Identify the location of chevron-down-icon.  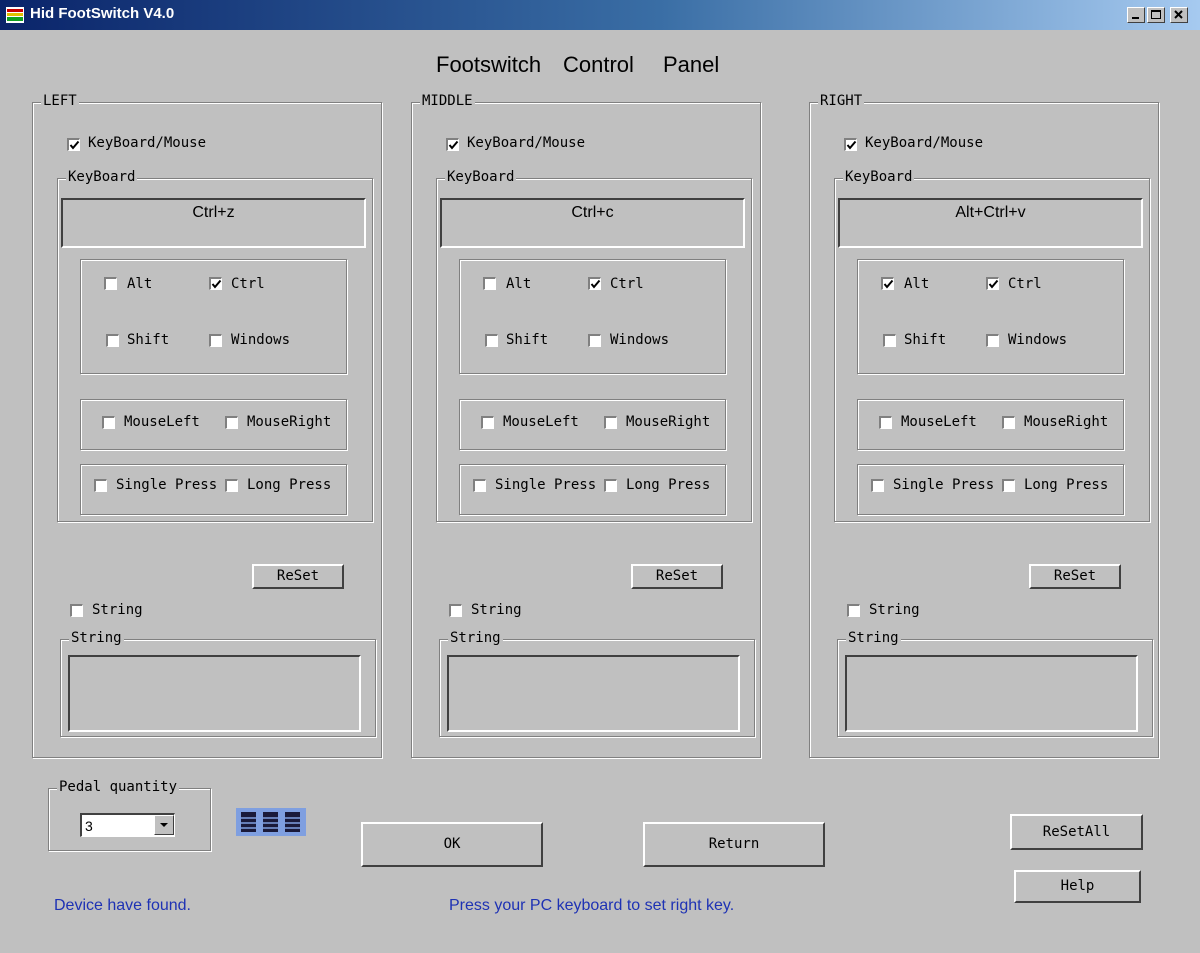
(164, 825).